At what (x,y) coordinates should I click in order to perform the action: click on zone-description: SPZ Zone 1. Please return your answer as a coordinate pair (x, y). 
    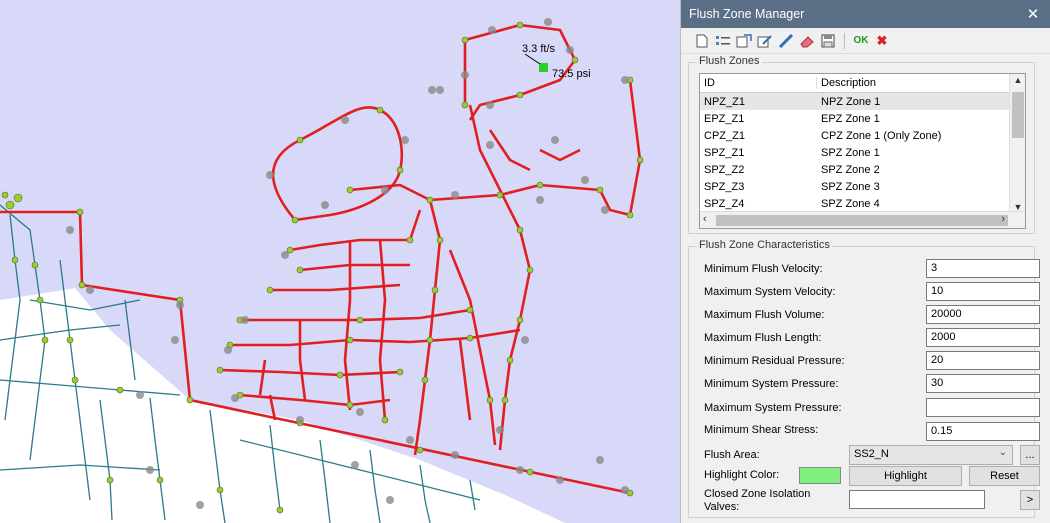
    Looking at the image, I should click on (850, 152).